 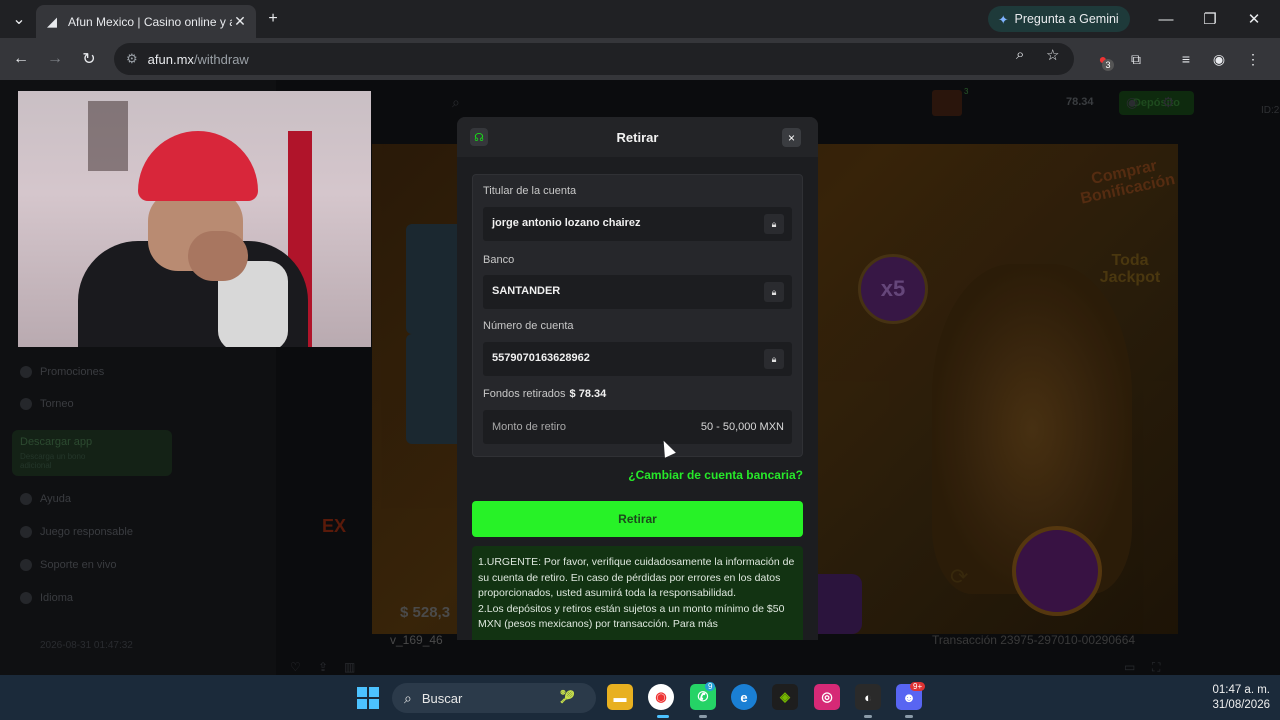 What do you see at coordinates (1254, 19) in the screenshot?
I see `close-window-button: ✕` at bounding box center [1254, 19].